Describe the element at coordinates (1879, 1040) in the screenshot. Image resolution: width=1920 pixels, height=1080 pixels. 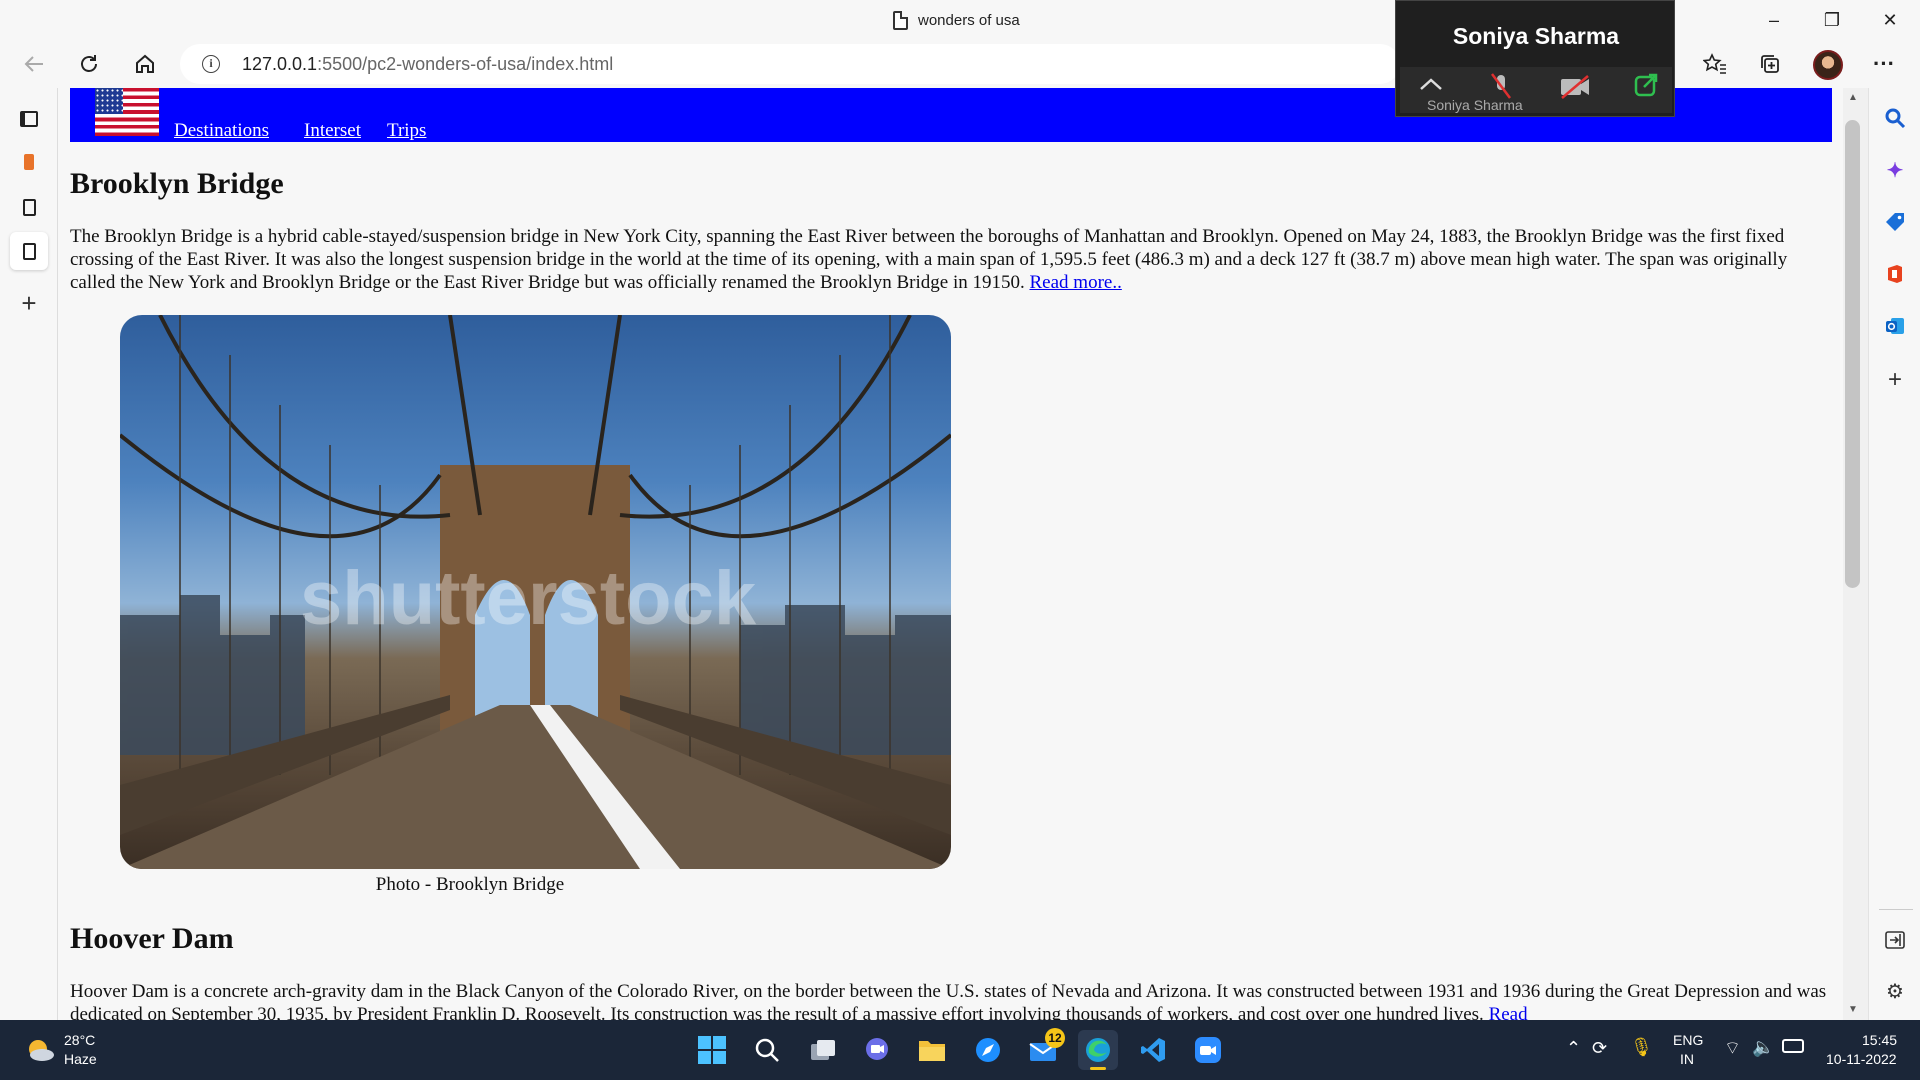
I see `clock-time: 15:45` at that location.